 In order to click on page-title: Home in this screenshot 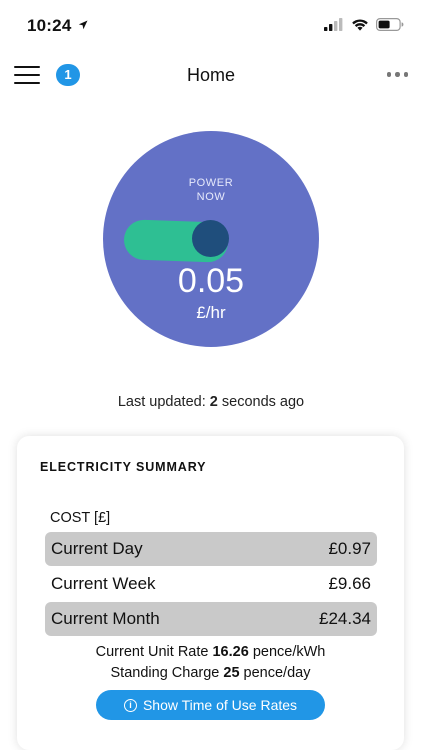, I will do `click(210, 75)`.